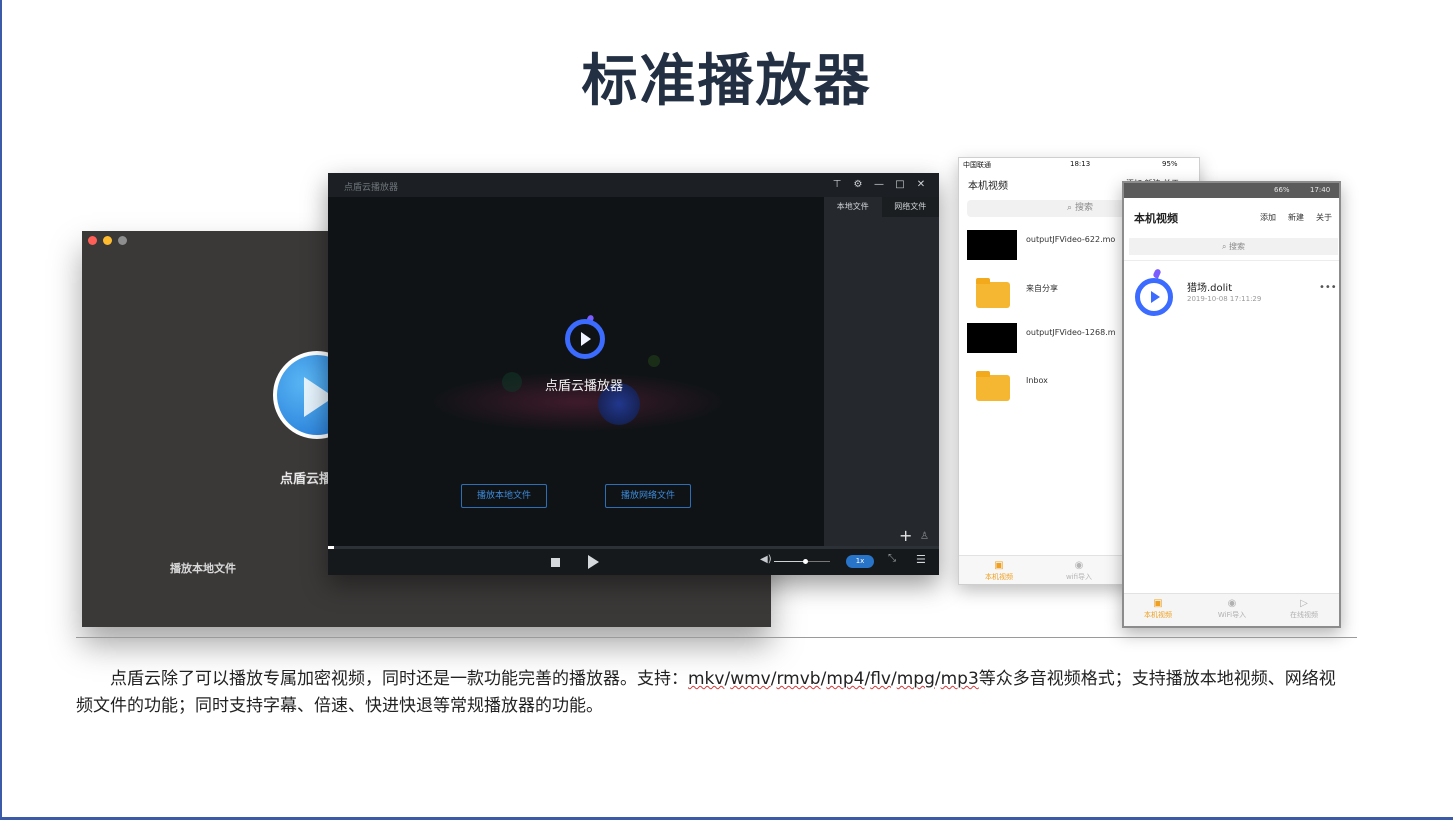 The image size is (1453, 820). Describe the element at coordinates (977, 165) in the screenshot. I see `ios-carrier: 中国联通` at that location.